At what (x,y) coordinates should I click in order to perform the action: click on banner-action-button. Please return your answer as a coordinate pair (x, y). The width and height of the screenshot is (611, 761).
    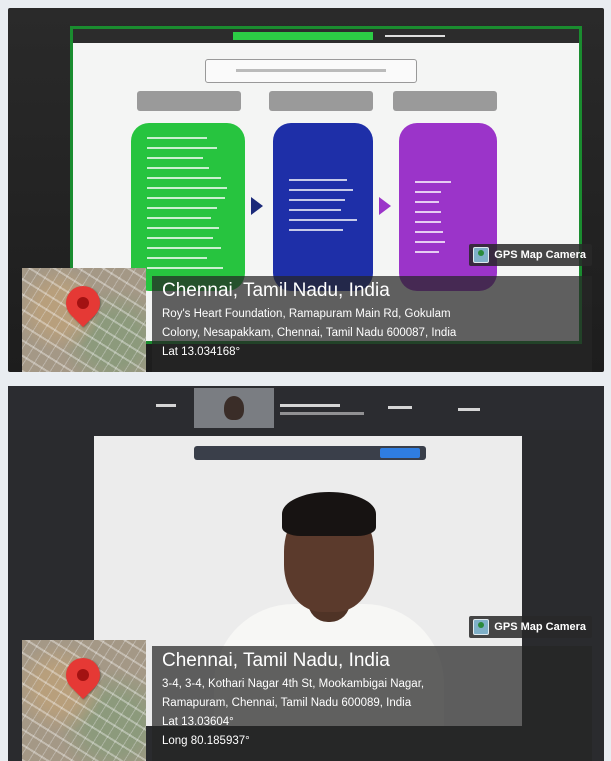
    Looking at the image, I should click on (400, 453).